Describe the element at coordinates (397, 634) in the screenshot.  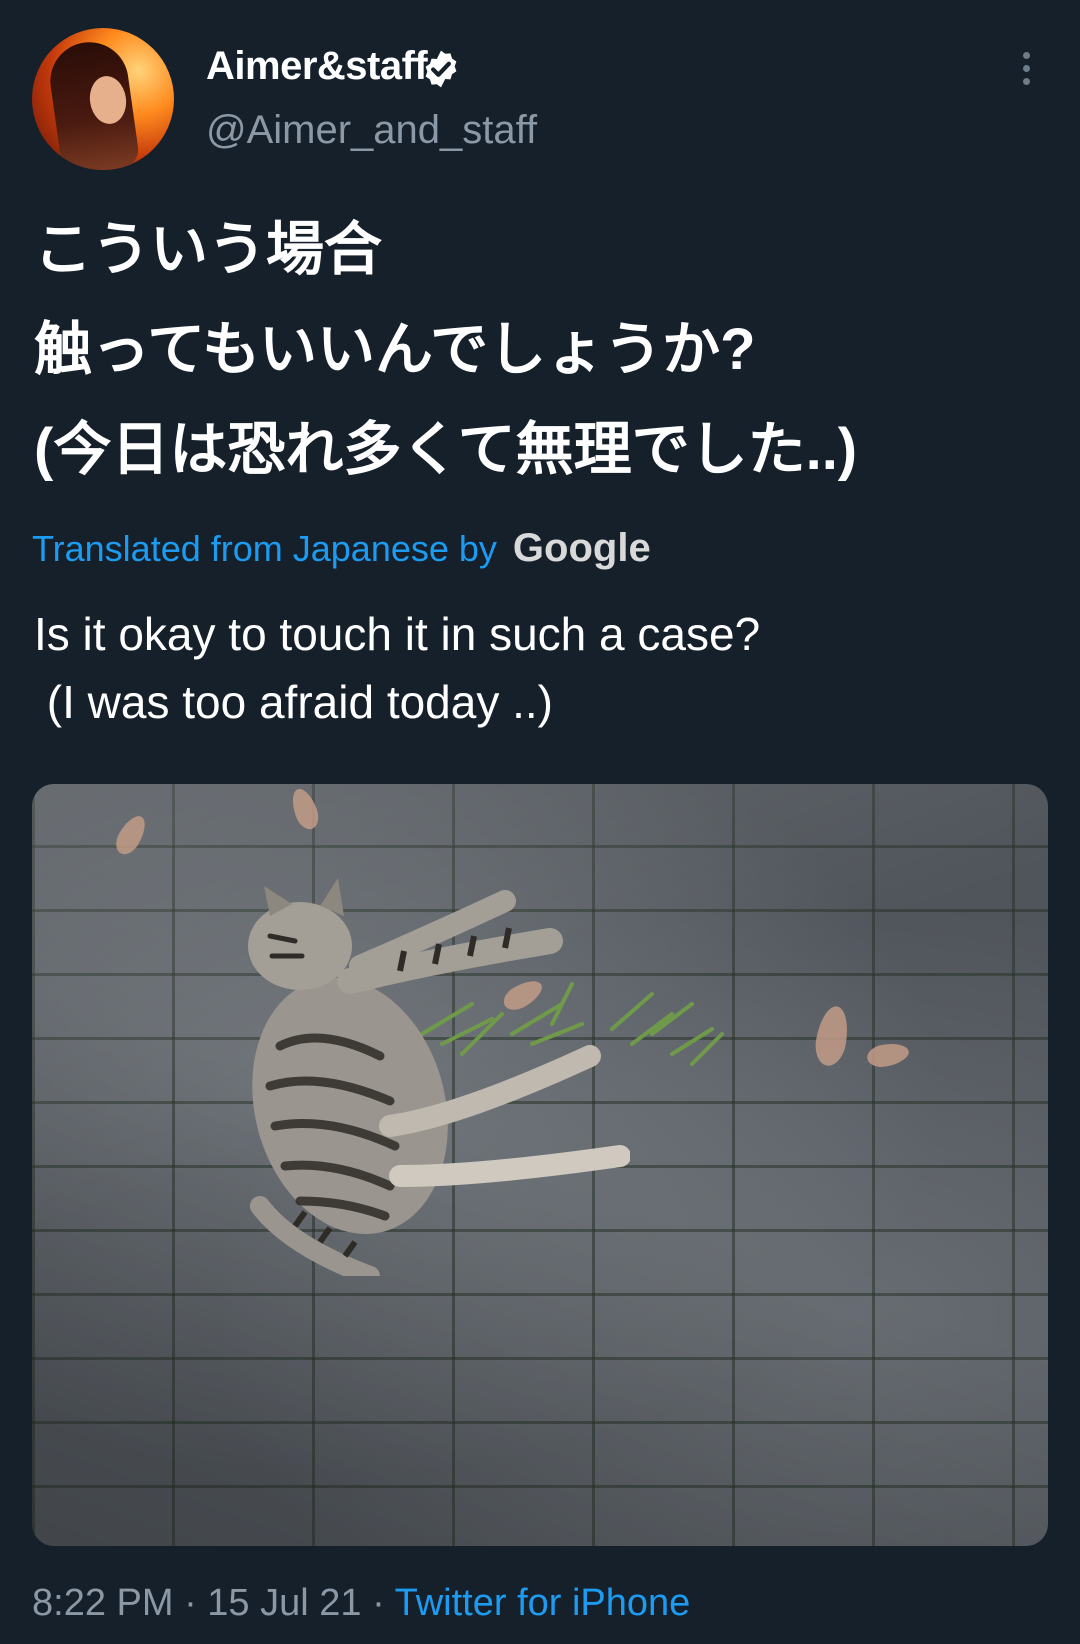
I see `translated-text-line: Is it okay to touch it in such a case?` at that location.